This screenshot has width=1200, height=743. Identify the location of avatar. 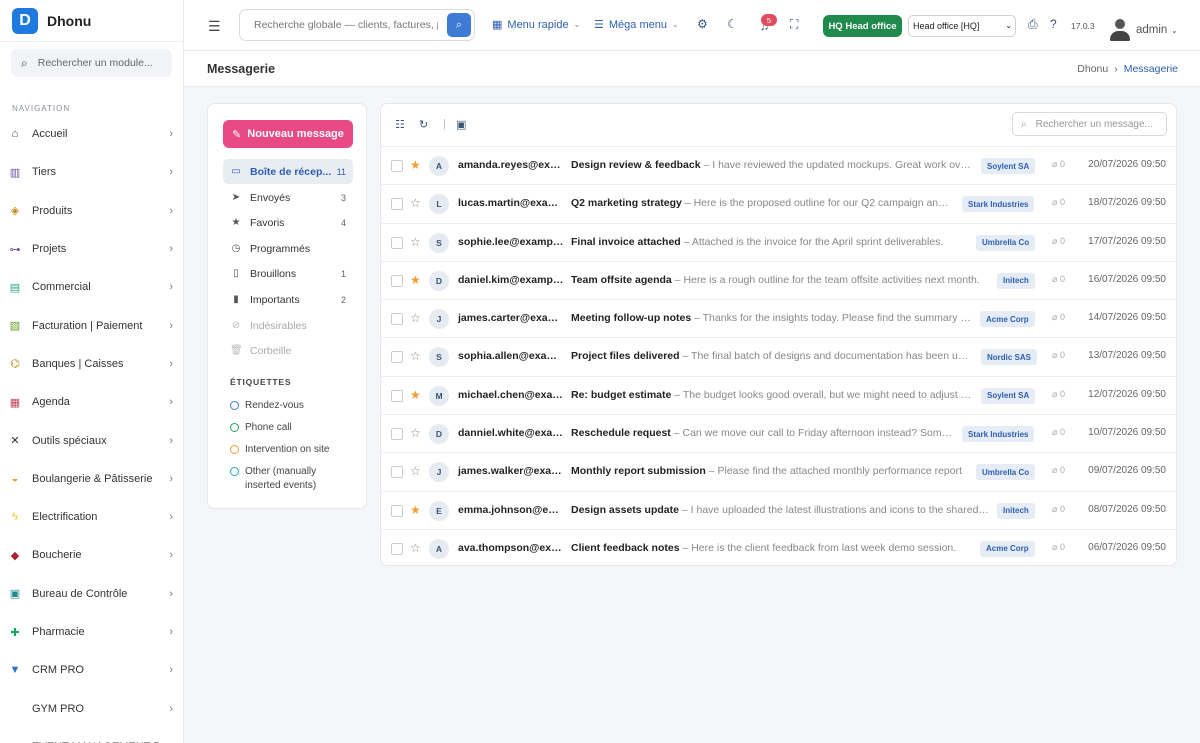
(1120, 30).